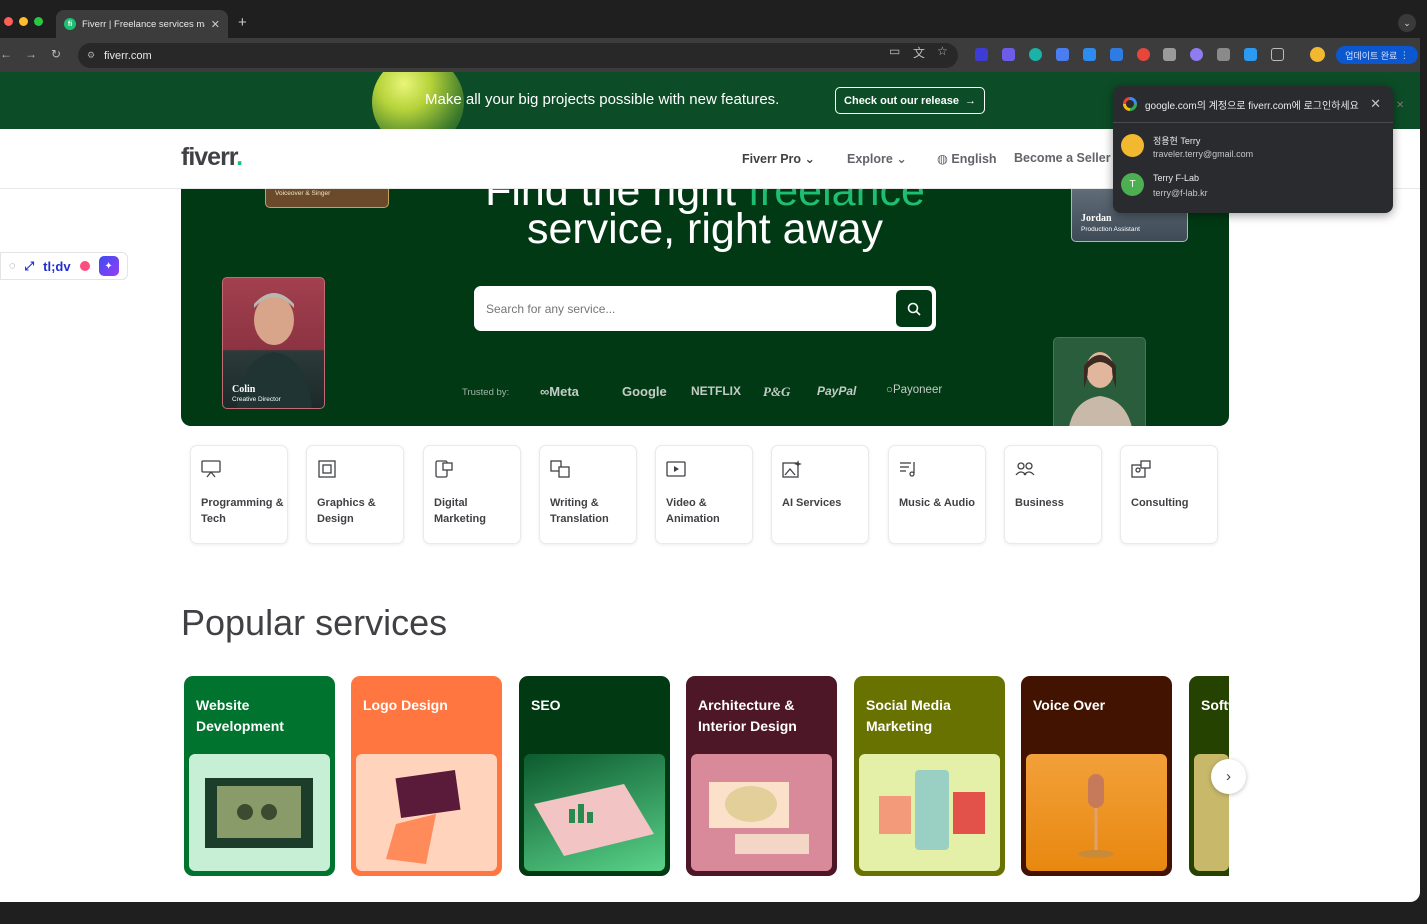 The height and width of the screenshot is (924, 1427). What do you see at coordinates (240, 715) in the screenshot?
I see `service-title: Website Development` at bounding box center [240, 715].